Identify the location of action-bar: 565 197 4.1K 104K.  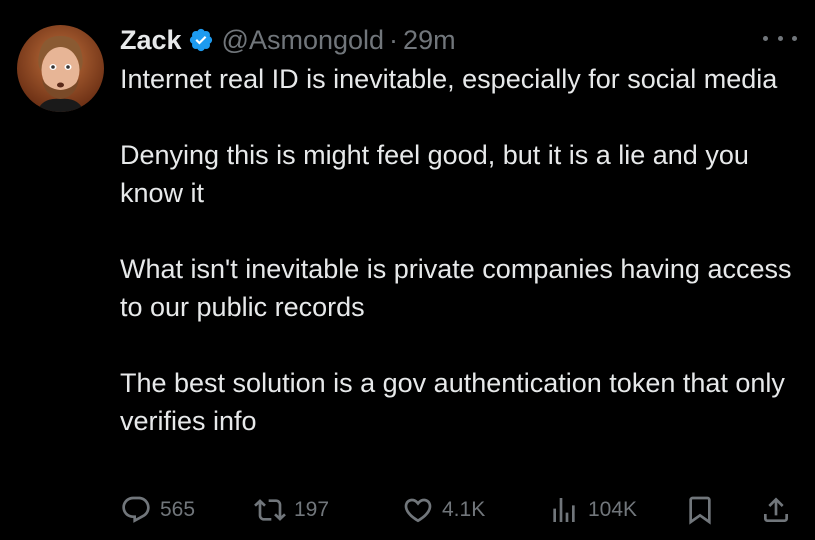
(460, 510).